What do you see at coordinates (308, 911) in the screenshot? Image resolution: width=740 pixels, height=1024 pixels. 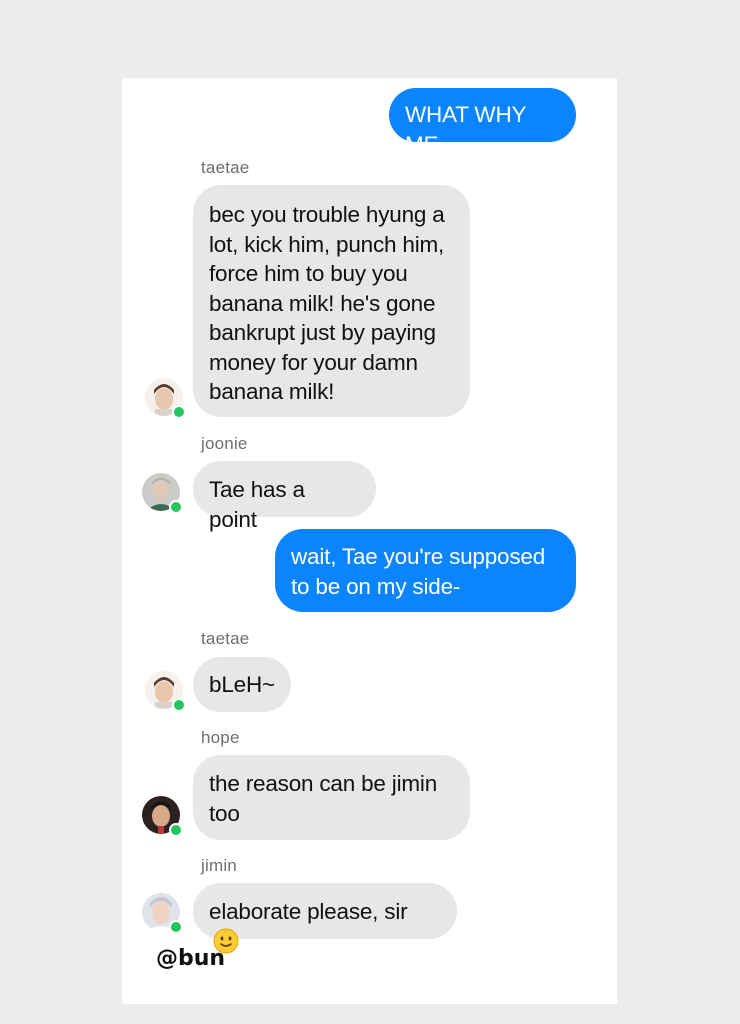 I see `message-text: elaborate please, sir` at bounding box center [308, 911].